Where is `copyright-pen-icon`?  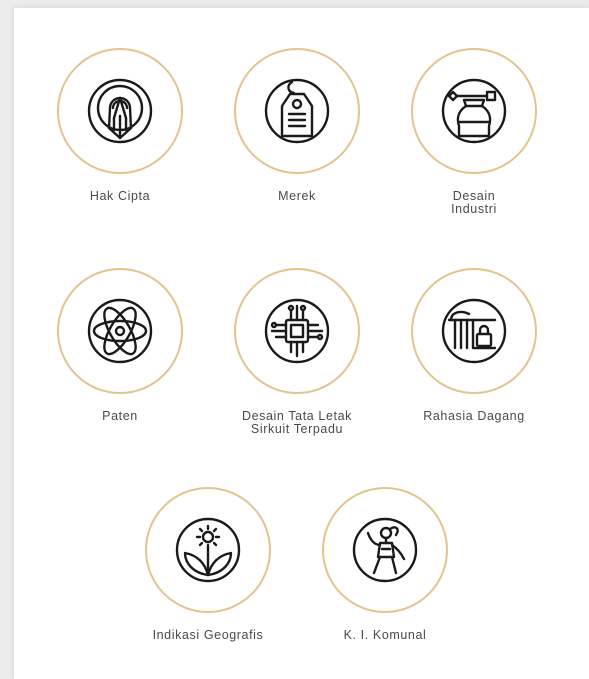
copyright-pen-icon is located at coordinates (120, 111).